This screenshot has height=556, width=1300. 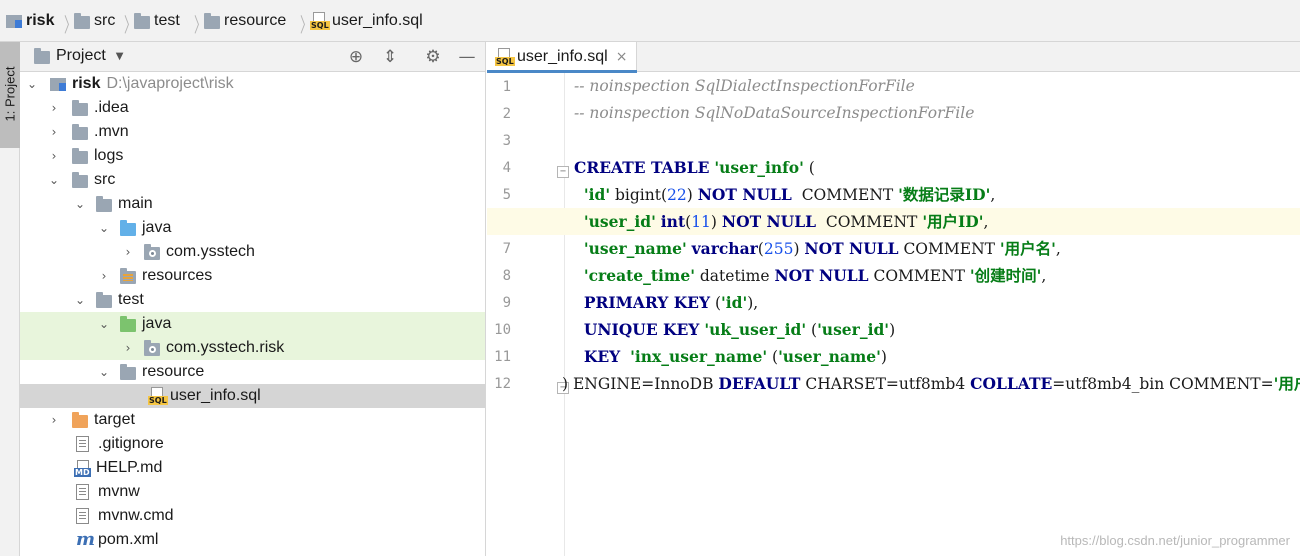 What do you see at coordinates (641, 329) in the screenshot?
I see `keyword: UNIQUE KEY` at bounding box center [641, 329].